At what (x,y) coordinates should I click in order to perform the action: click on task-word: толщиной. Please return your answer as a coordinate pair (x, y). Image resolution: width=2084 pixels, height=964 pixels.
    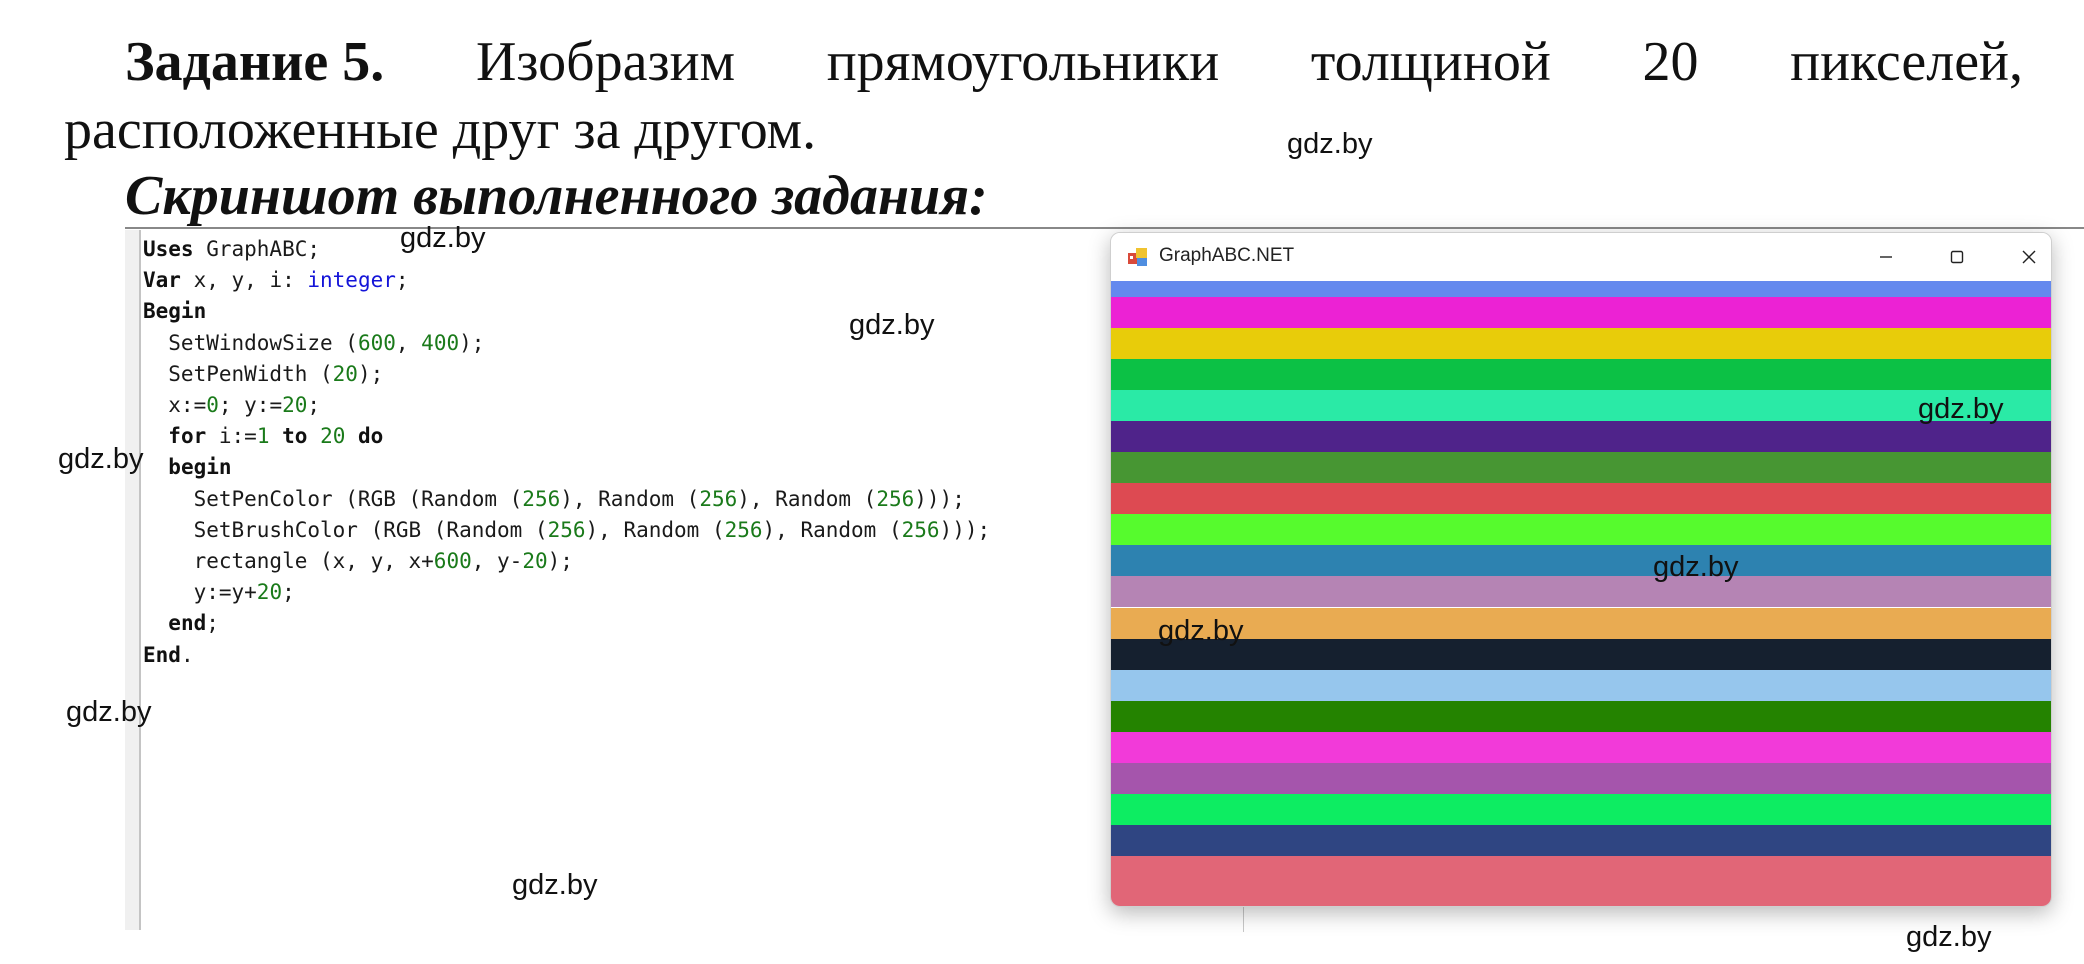
    Looking at the image, I should click on (1430, 62).